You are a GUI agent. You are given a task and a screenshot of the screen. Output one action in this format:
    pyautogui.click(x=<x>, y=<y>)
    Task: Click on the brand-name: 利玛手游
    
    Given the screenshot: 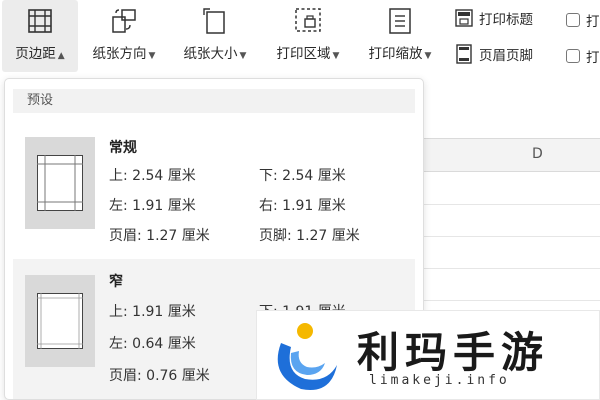 What is the action you would take?
    pyautogui.click(x=453, y=352)
    